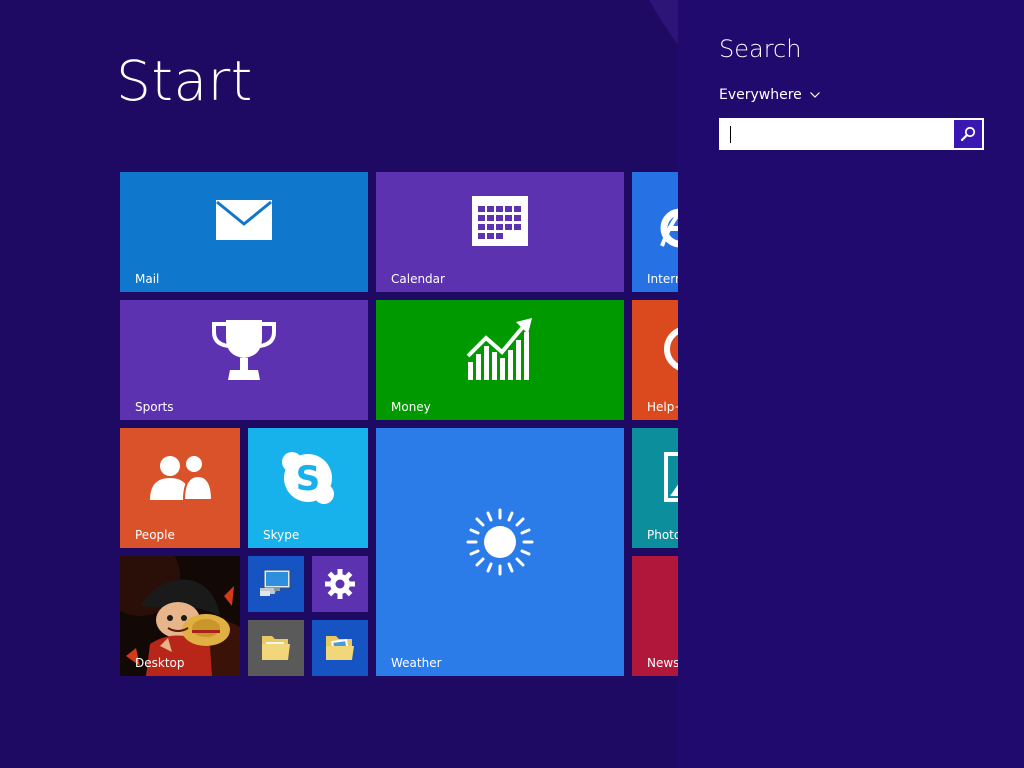 This screenshot has width=1024, height=768. I want to click on tile-news-label: News, so click(662, 663).